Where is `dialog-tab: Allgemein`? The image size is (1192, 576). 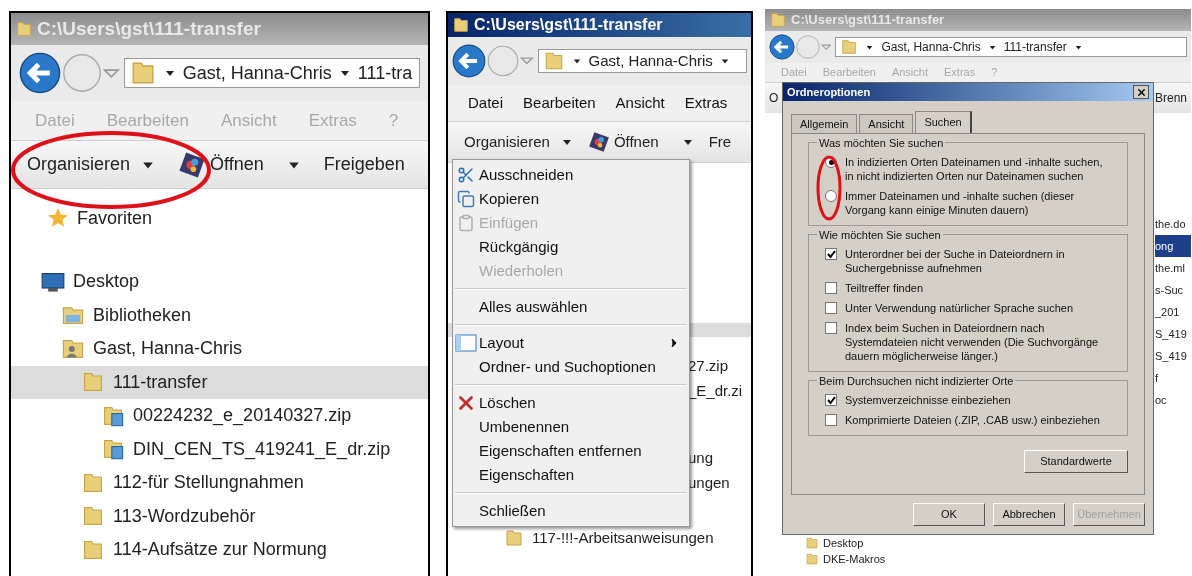
dialog-tab: Allgemein is located at coordinates (824, 123).